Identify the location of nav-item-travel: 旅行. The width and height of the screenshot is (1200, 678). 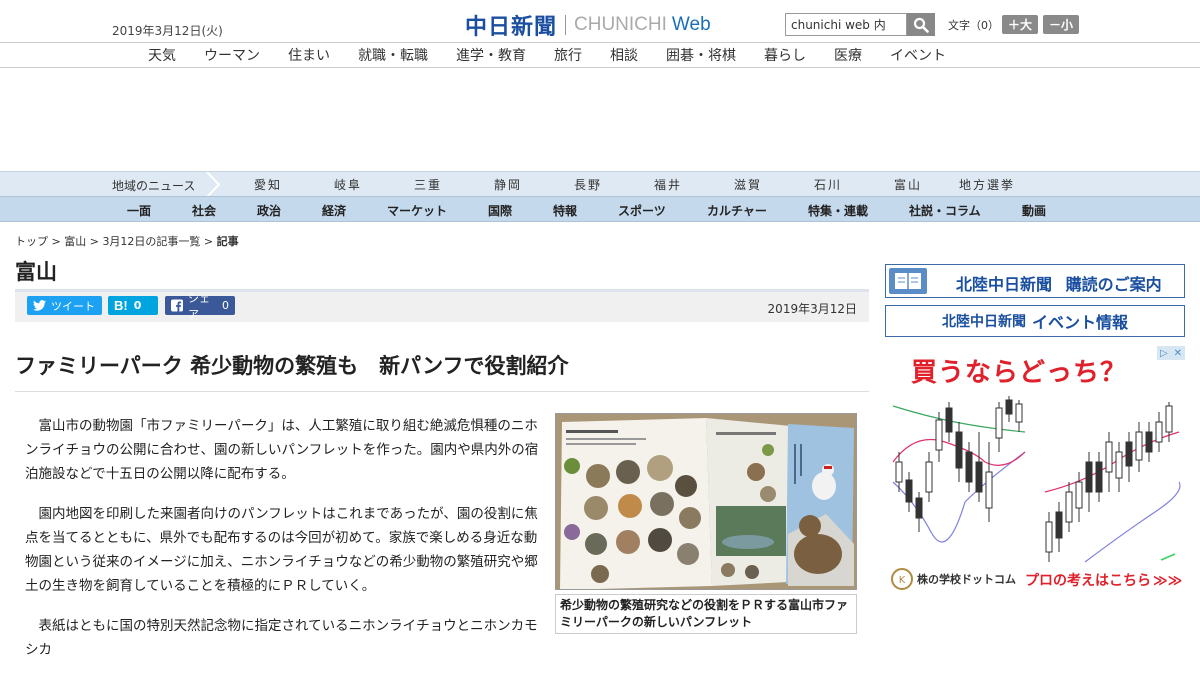
(568, 55).